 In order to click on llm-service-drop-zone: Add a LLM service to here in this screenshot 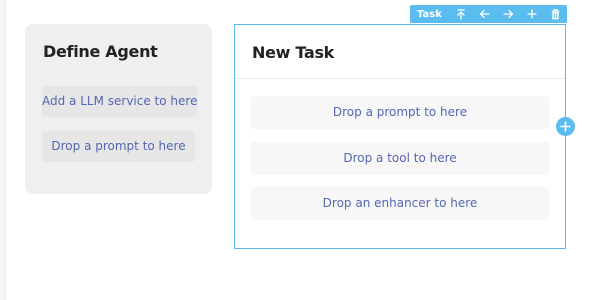, I will do `click(119, 101)`.